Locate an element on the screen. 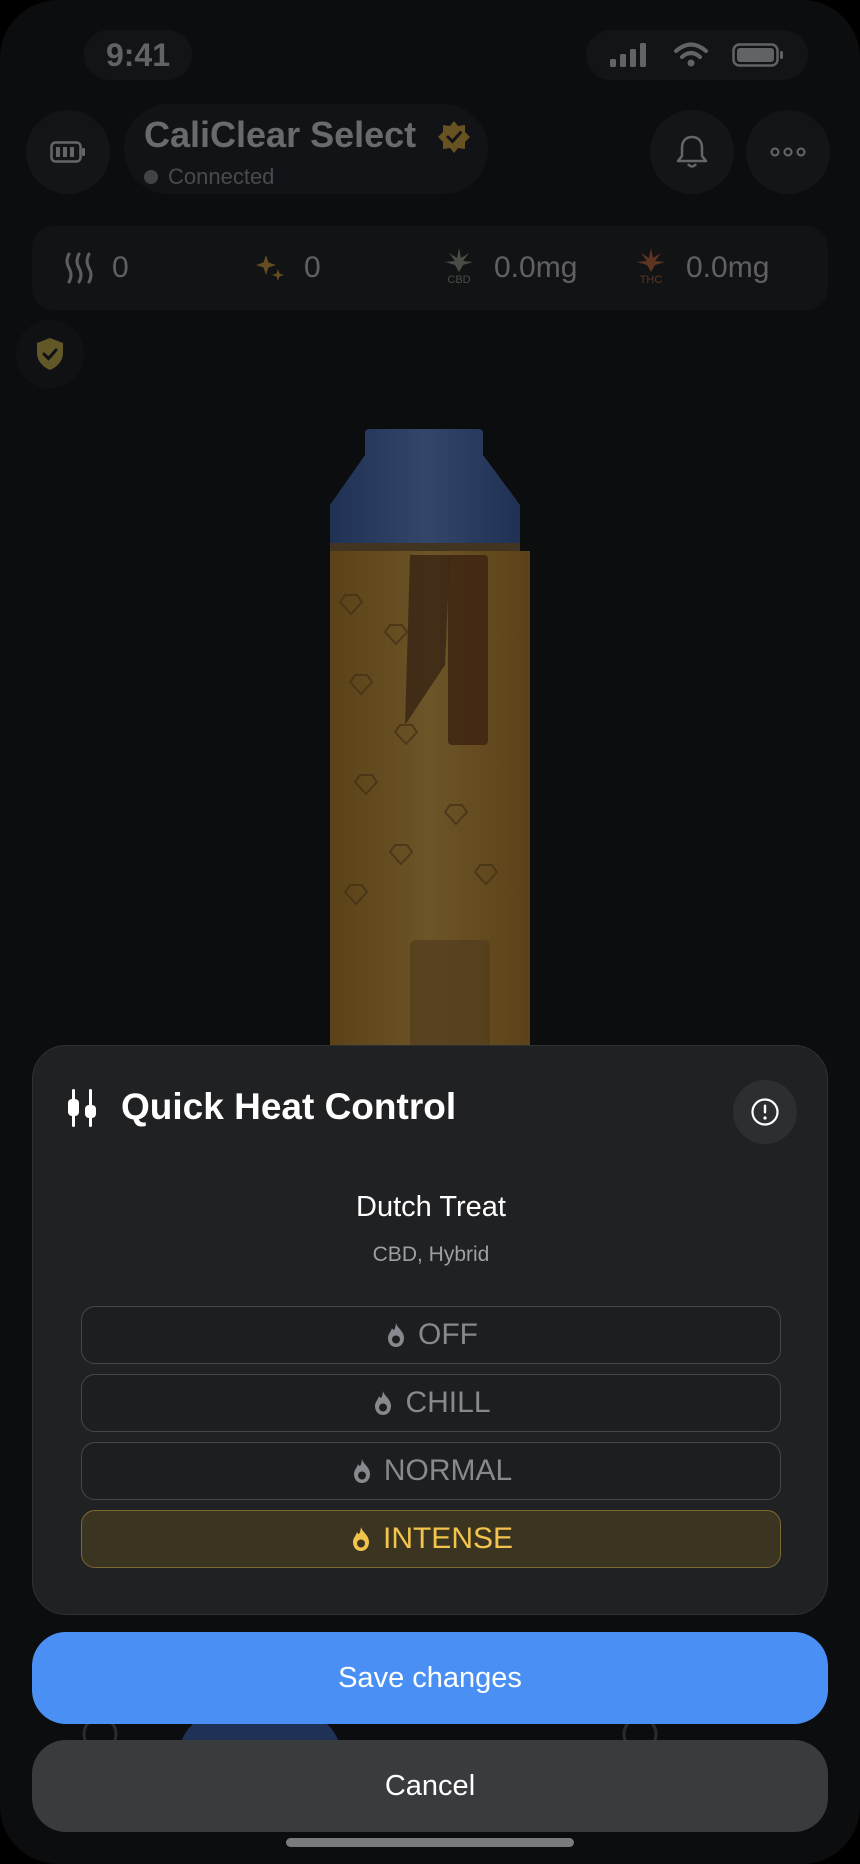 Image resolution: width=860 pixels, height=1864 pixels. cancel-button: Cancel is located at coordinates (430, 1786).